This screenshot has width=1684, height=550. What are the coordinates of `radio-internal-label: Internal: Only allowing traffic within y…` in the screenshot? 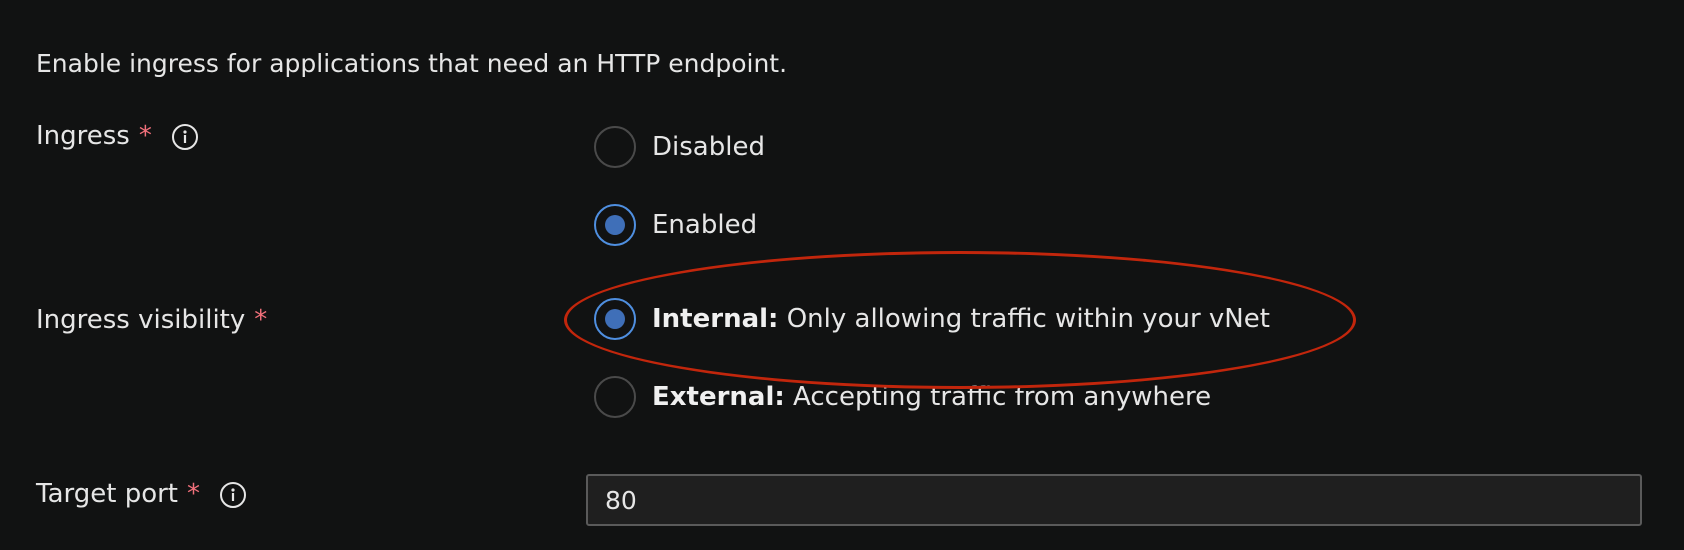 It's located at (961, 319).